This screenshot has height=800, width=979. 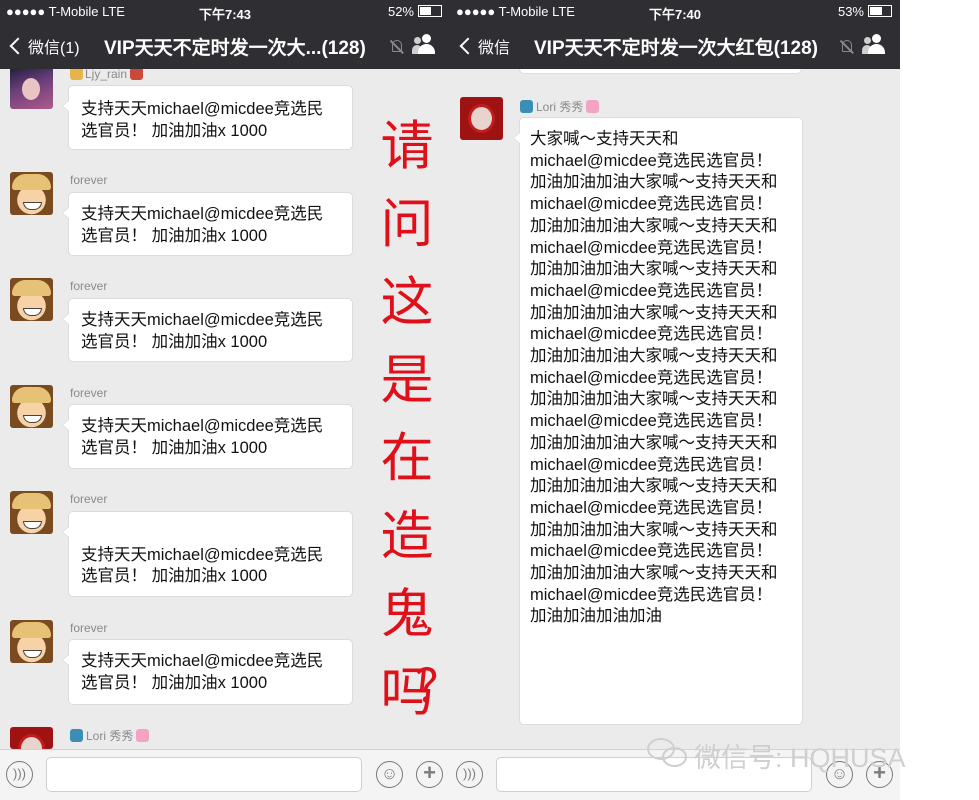 What do you see at coordinates (407, 380) in the screenshot?
I see `annotation-char: 是` at bounding box center [407, 380].